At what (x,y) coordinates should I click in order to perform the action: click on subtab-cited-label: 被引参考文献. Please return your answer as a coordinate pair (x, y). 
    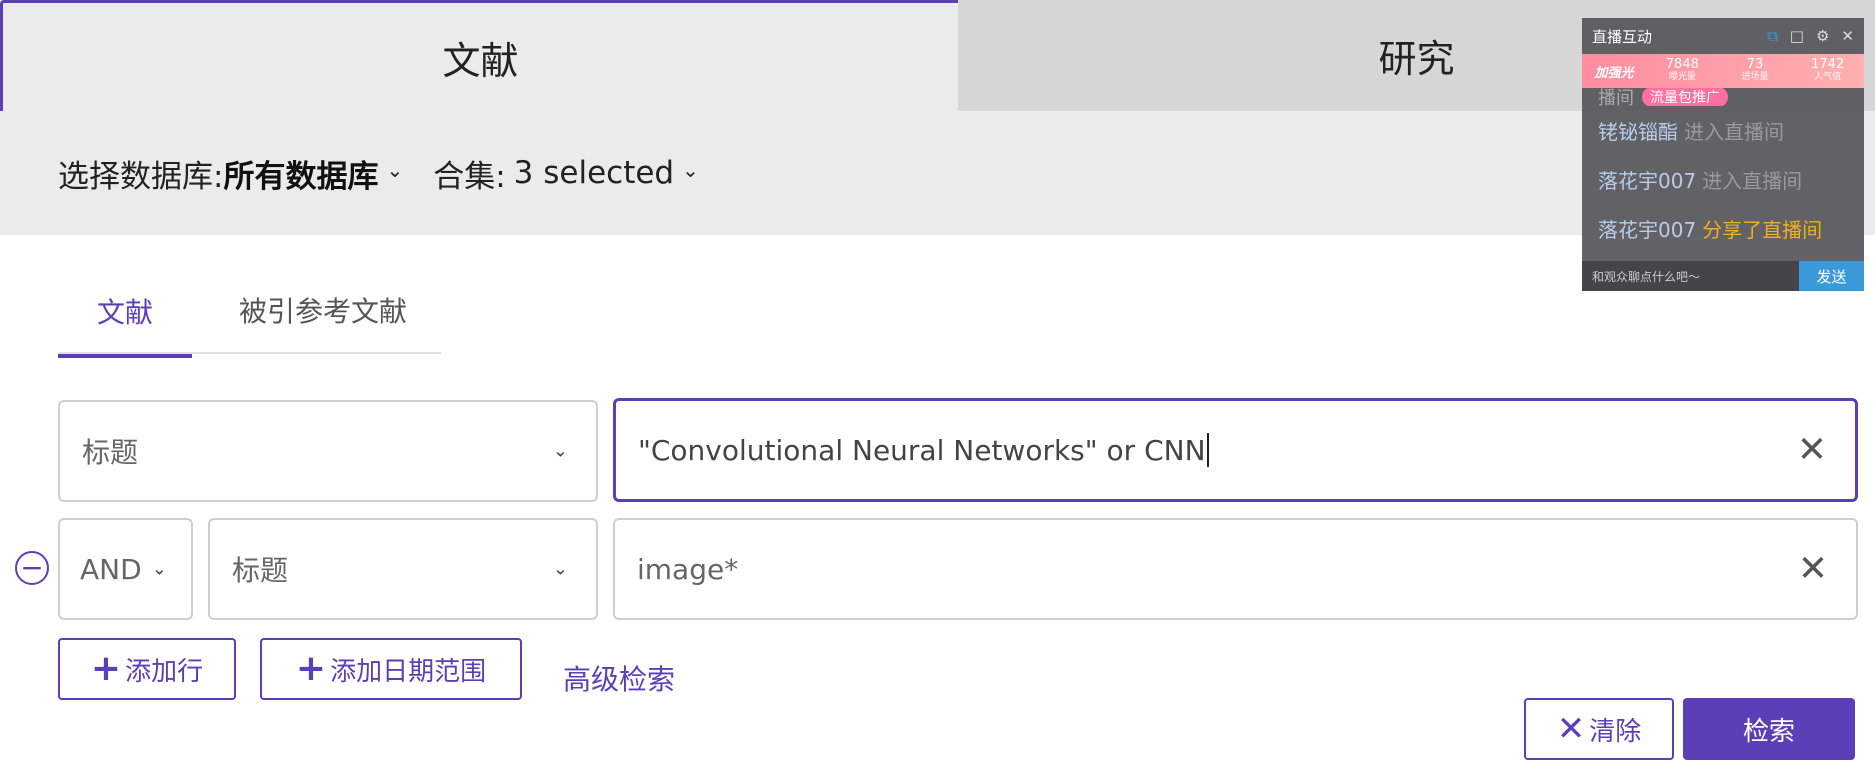
    Looking at the image, I should click on (322, 311).